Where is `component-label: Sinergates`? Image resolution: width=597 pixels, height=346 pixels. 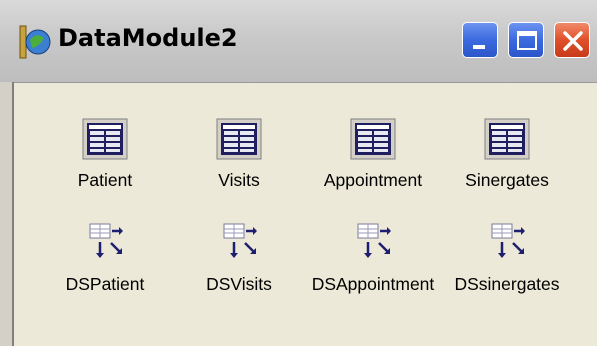
component-label: Sinergates is located at coordinates (507, 180).